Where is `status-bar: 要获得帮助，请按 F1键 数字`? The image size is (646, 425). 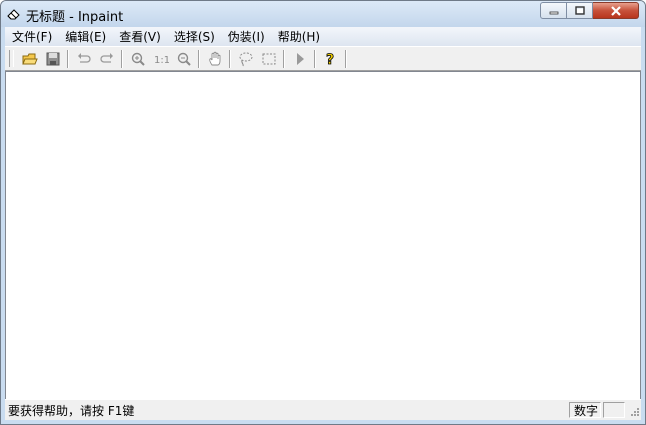 status-bar: 要获得帮助，请按 F1键 数字 is located at coordinates (323, 409).